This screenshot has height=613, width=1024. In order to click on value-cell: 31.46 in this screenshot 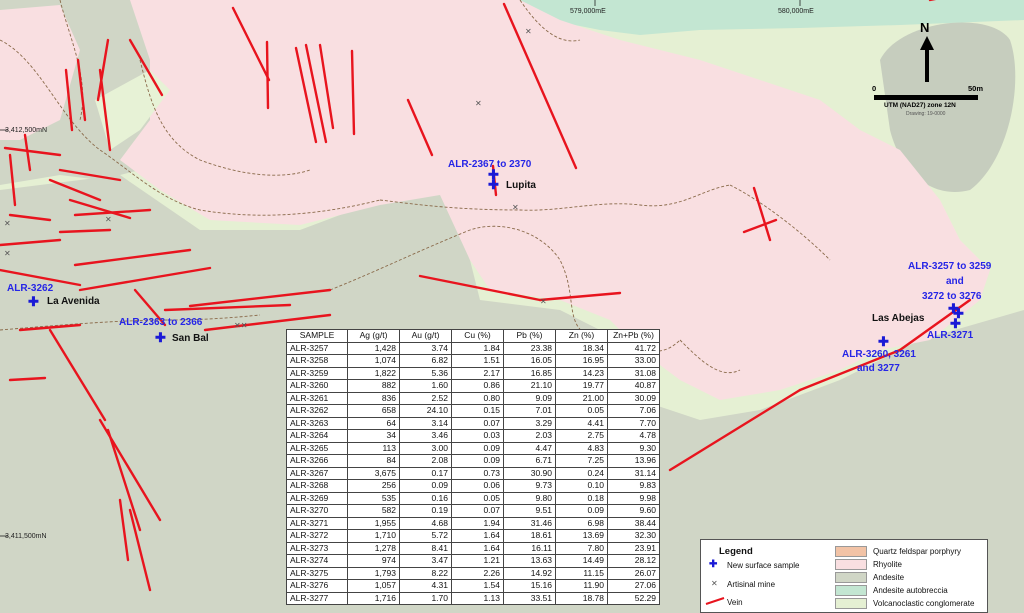, I will do `click(529, 523)`.